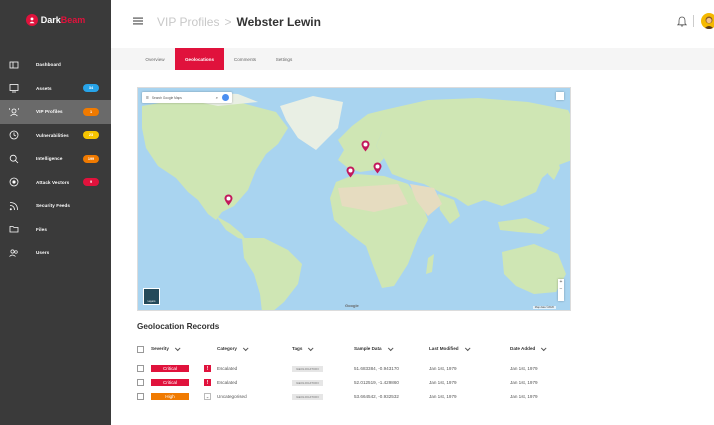  What do you see at coordinates (55, 230) in the screenshot?
I see `sidebar-item-files: Files` at bounding box center [55, 230].